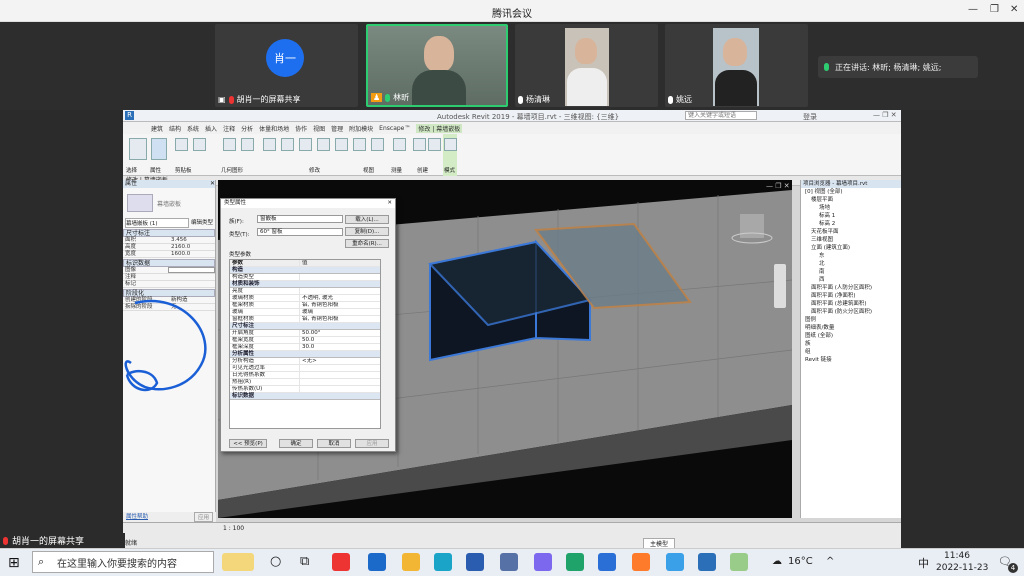  I want to click on user-login: 登录, so click(810, 117).